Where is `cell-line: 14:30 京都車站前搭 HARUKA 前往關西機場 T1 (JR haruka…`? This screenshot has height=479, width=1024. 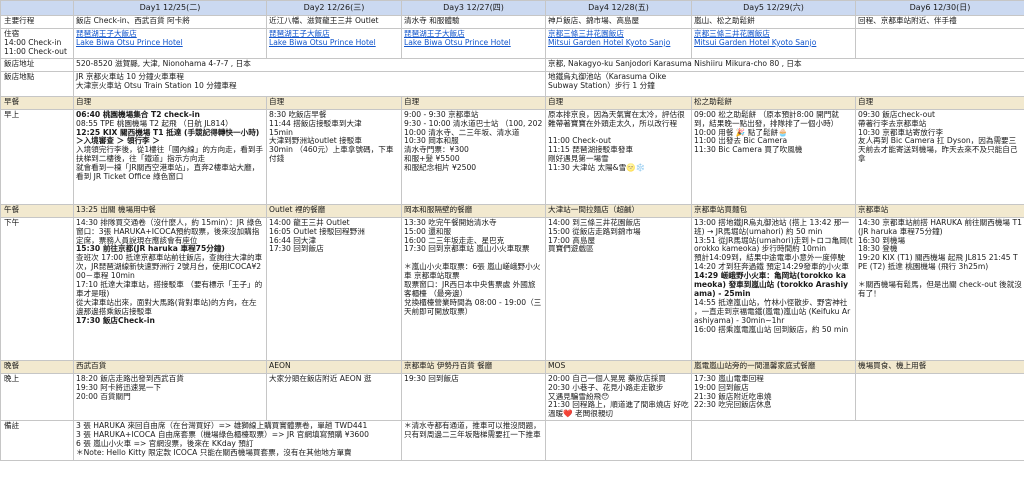 cell-line: 14:30 京都車站前搭 HARUKA 前往關西機場 T1 (JR haruka… is located at coordinates (940, 226).